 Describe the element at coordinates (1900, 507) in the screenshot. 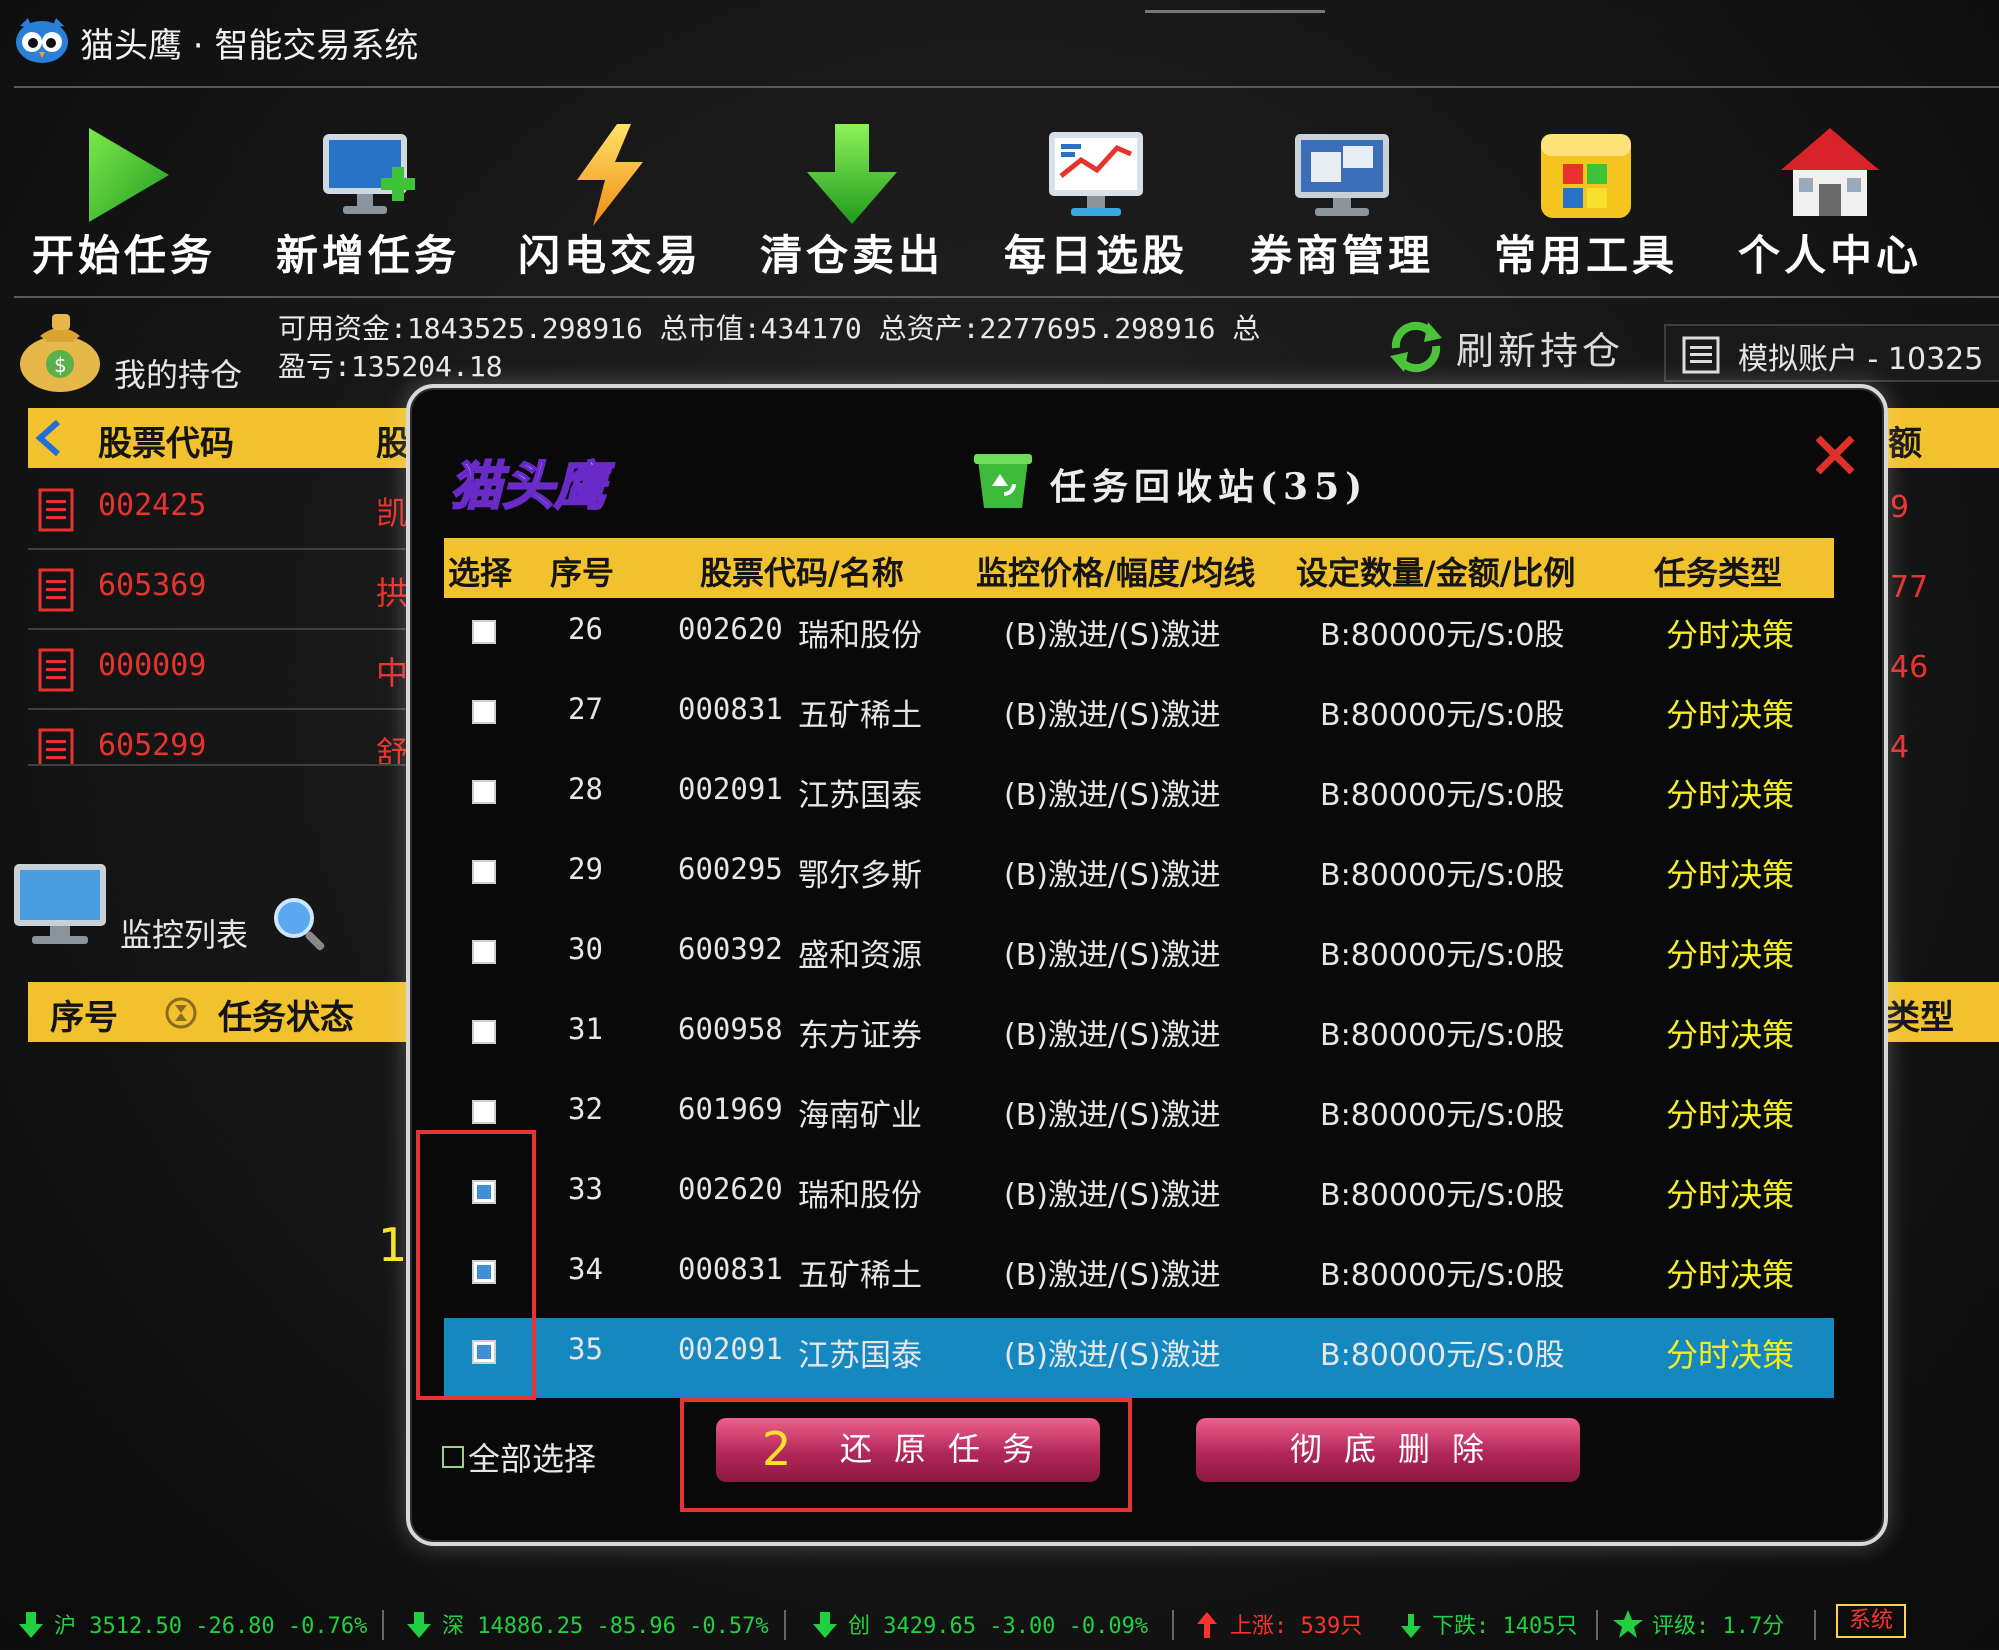

I see `holding-amount: 9` at that location.